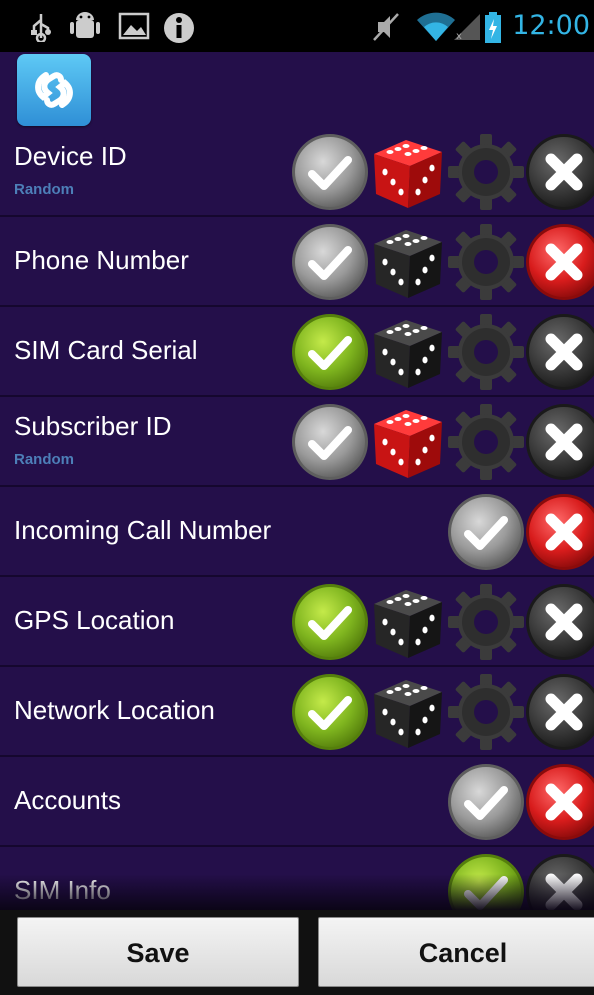 The image size is (594, 995). I want to click on setting-label: Phone Number, so click(101, 260).